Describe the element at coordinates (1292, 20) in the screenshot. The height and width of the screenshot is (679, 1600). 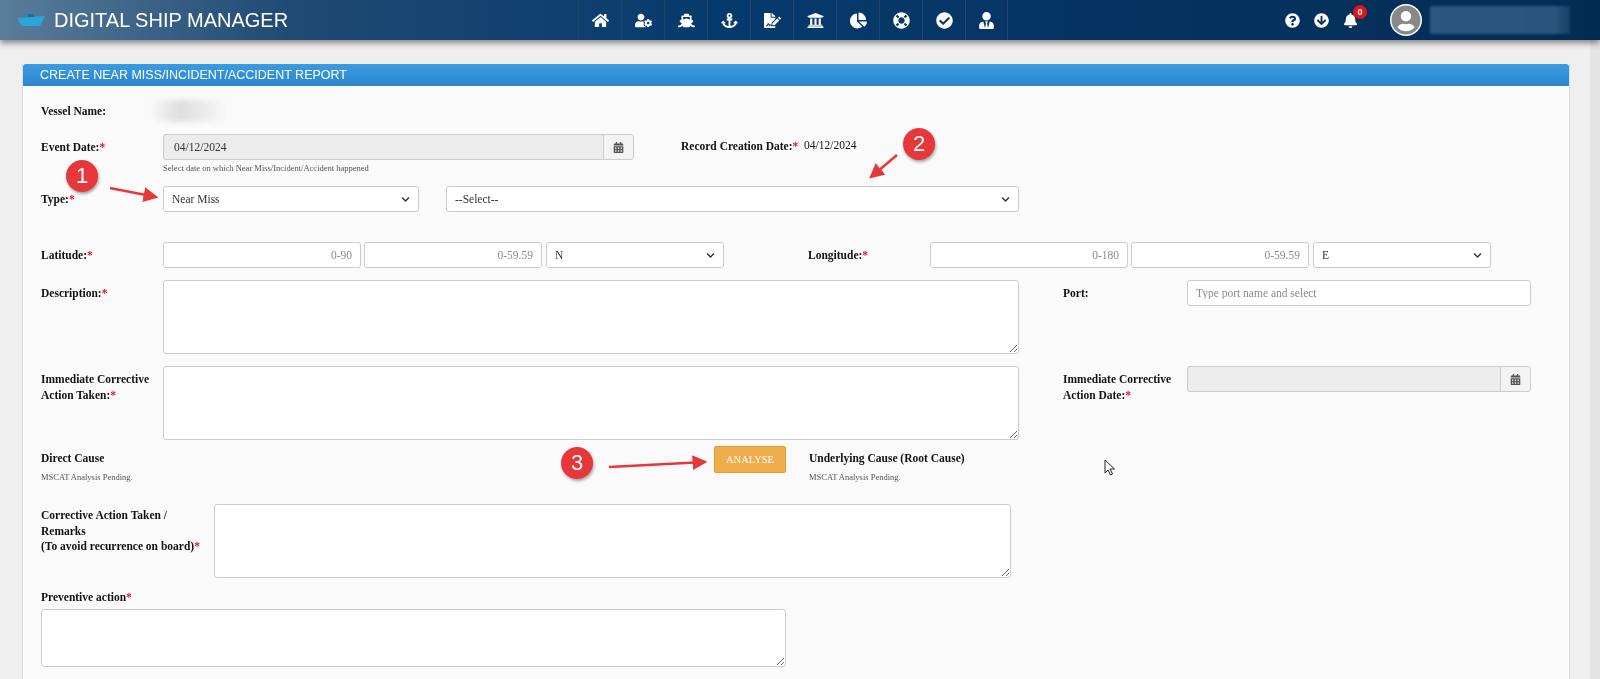
I see `help-icon` at that location.